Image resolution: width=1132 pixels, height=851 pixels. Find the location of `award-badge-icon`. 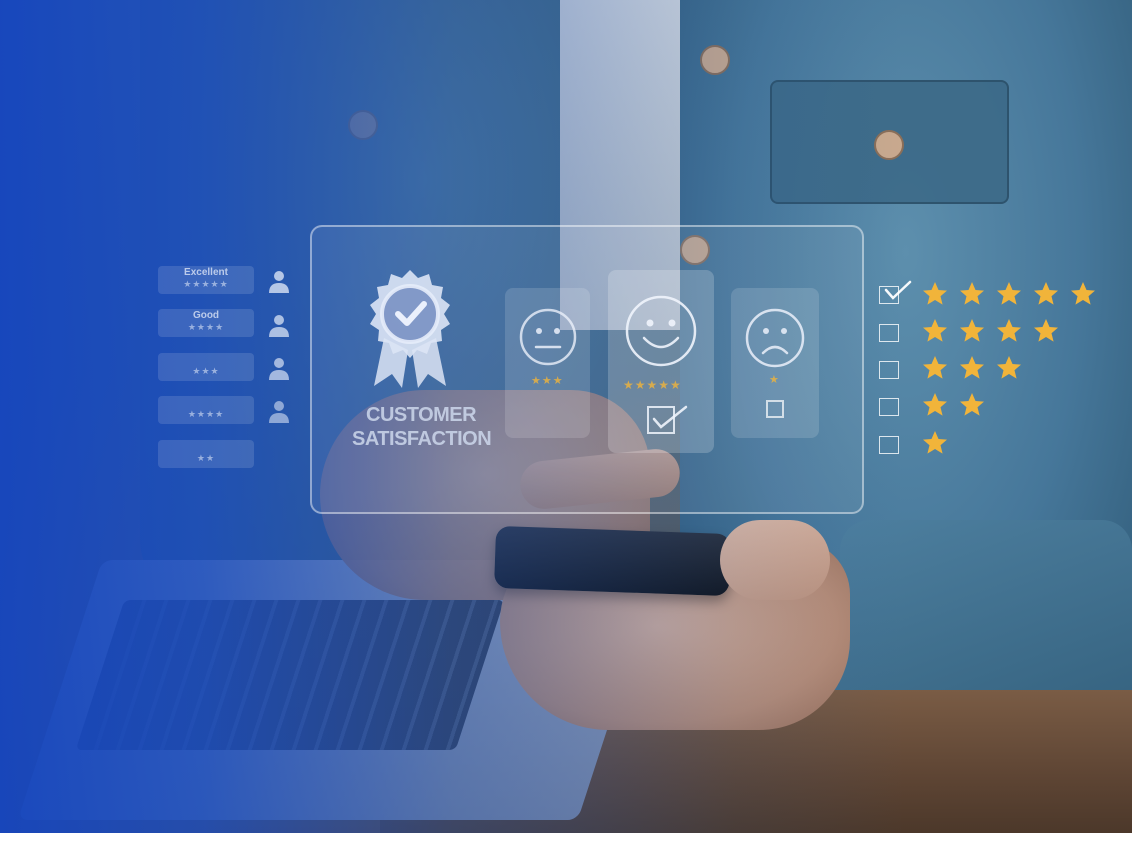

award-badge-icon is located at coordinates (410, 329).